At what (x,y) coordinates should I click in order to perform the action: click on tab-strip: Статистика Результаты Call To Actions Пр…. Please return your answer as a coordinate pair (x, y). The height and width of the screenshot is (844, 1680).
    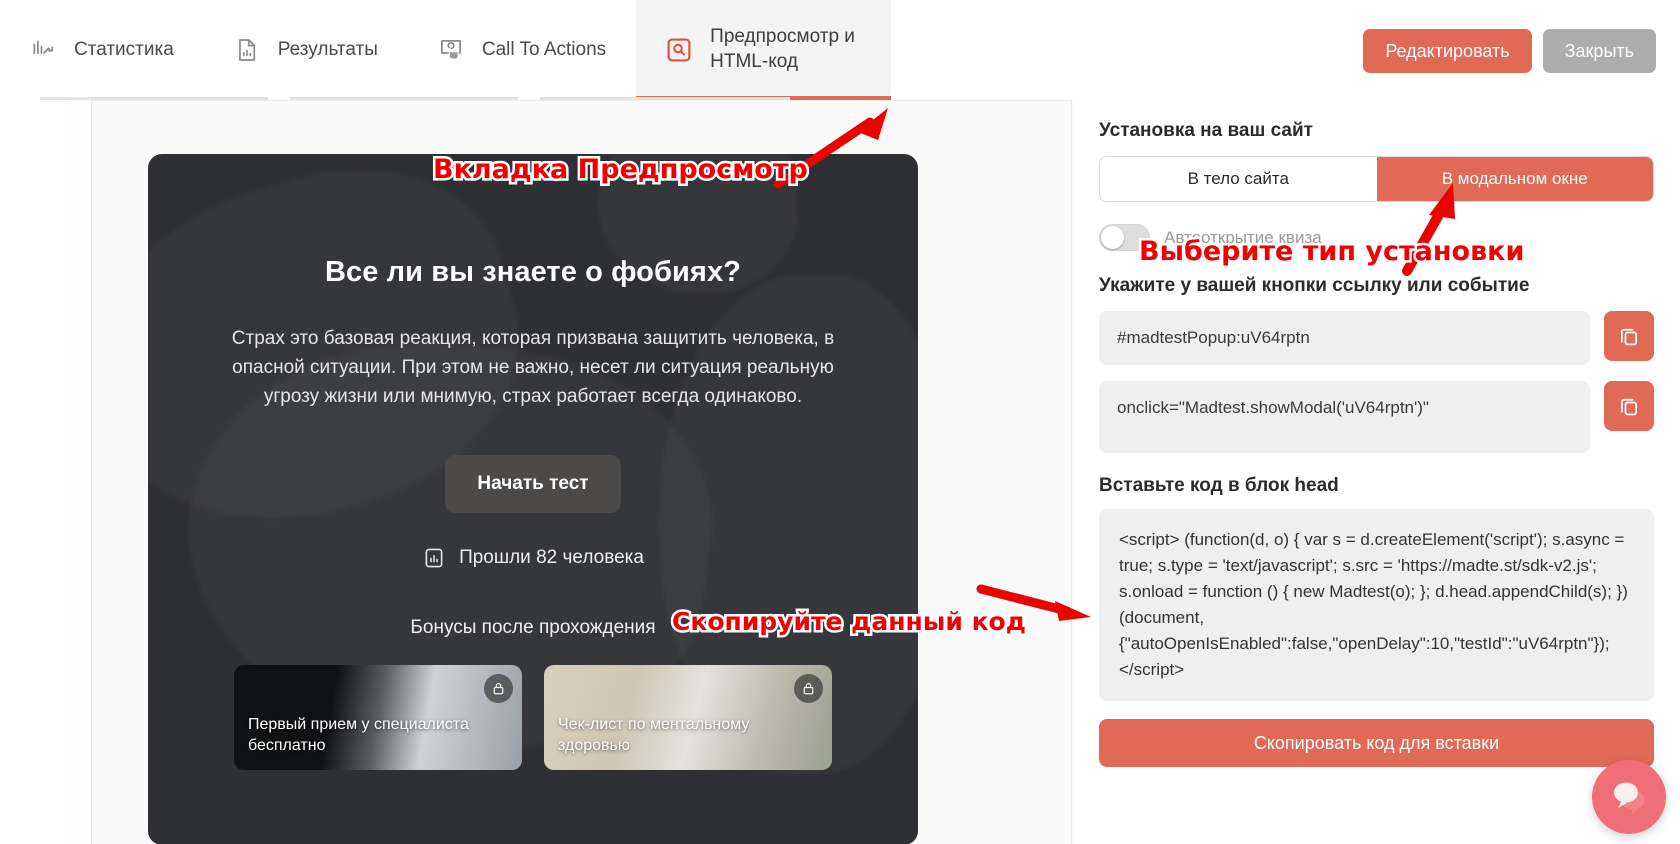
    Looking at the image, I should click on (445, 50).